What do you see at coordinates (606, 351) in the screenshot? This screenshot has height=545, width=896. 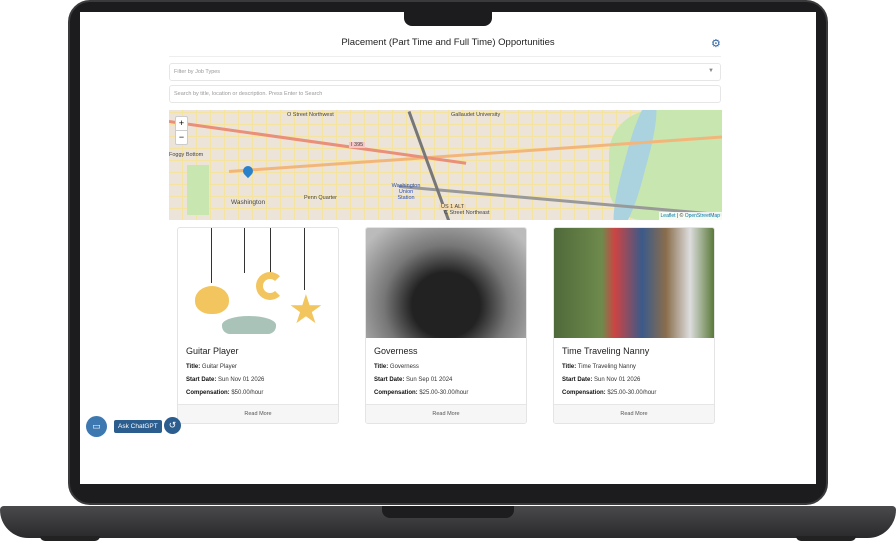 I see `job-heading: Time Traveling Nanny` at bounding box center [606, 351].